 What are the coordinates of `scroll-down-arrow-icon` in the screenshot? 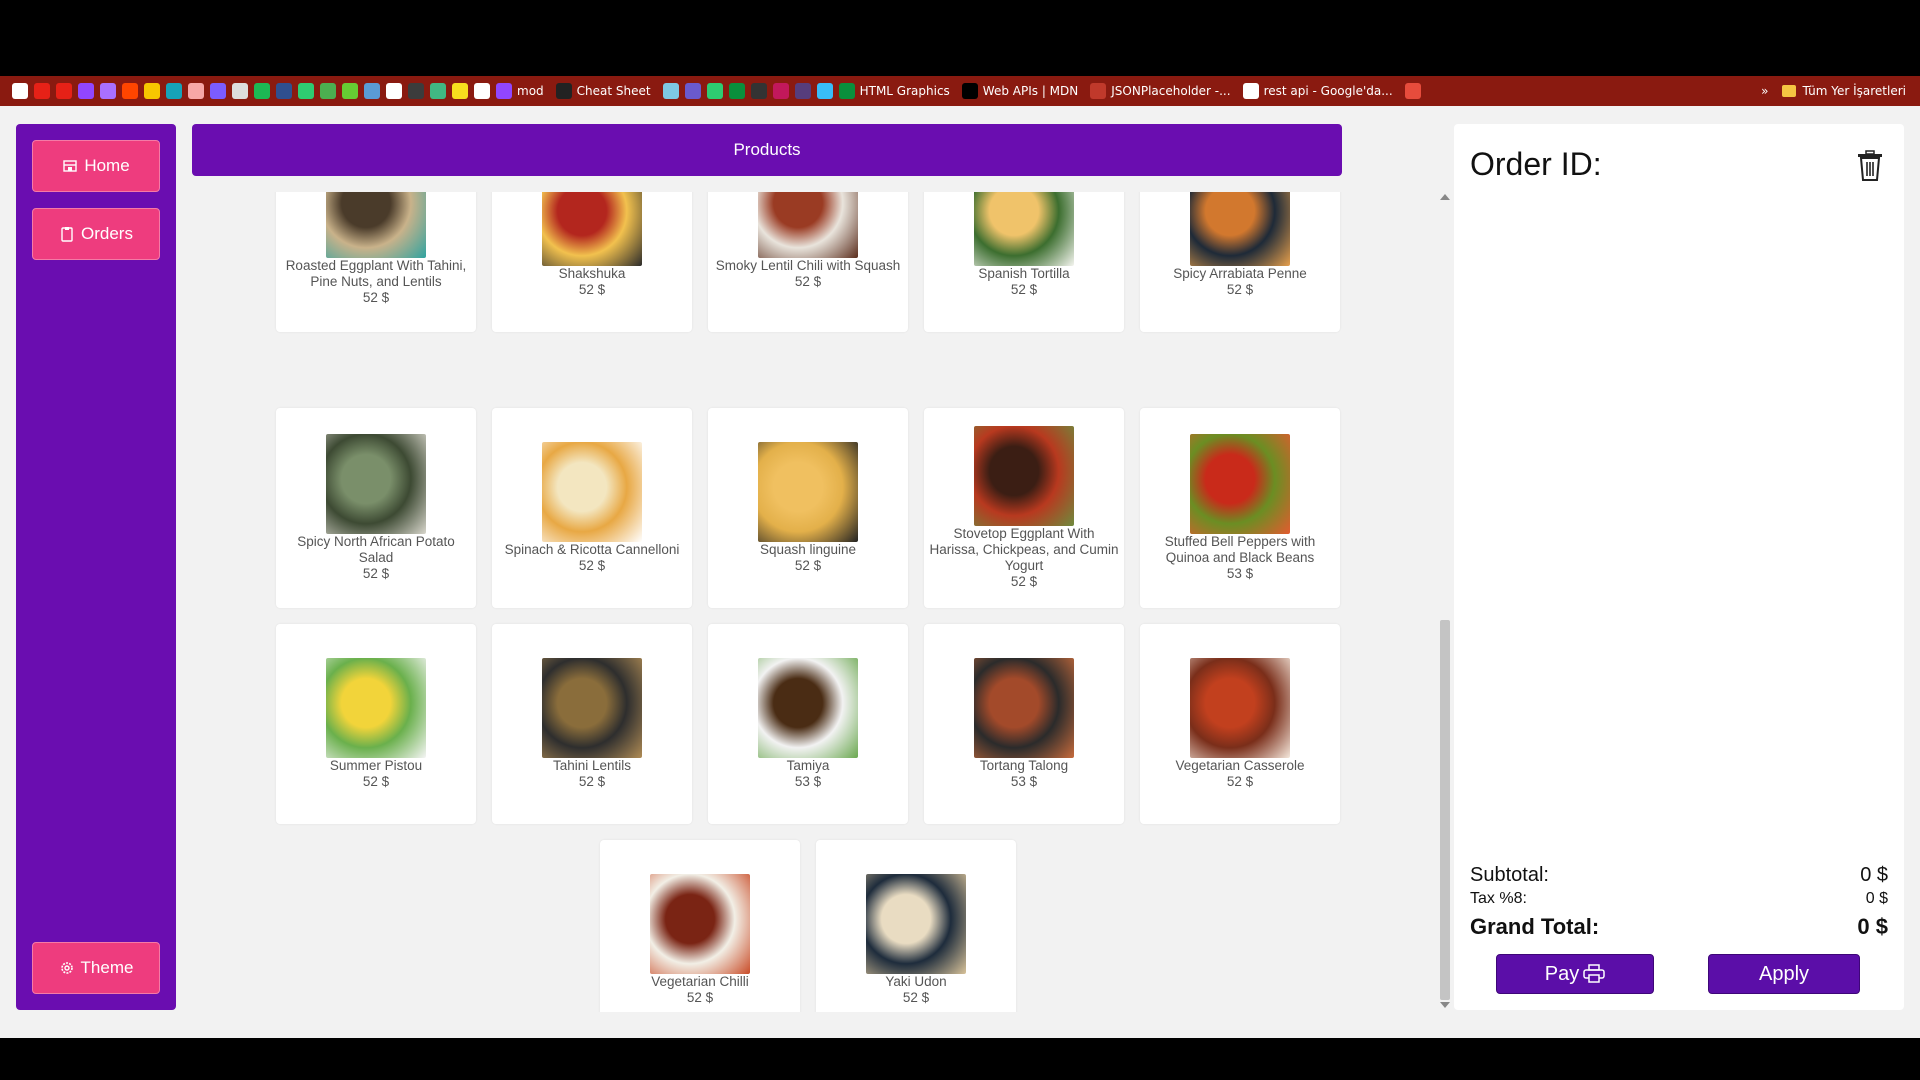 It's located at (1445, 1005).